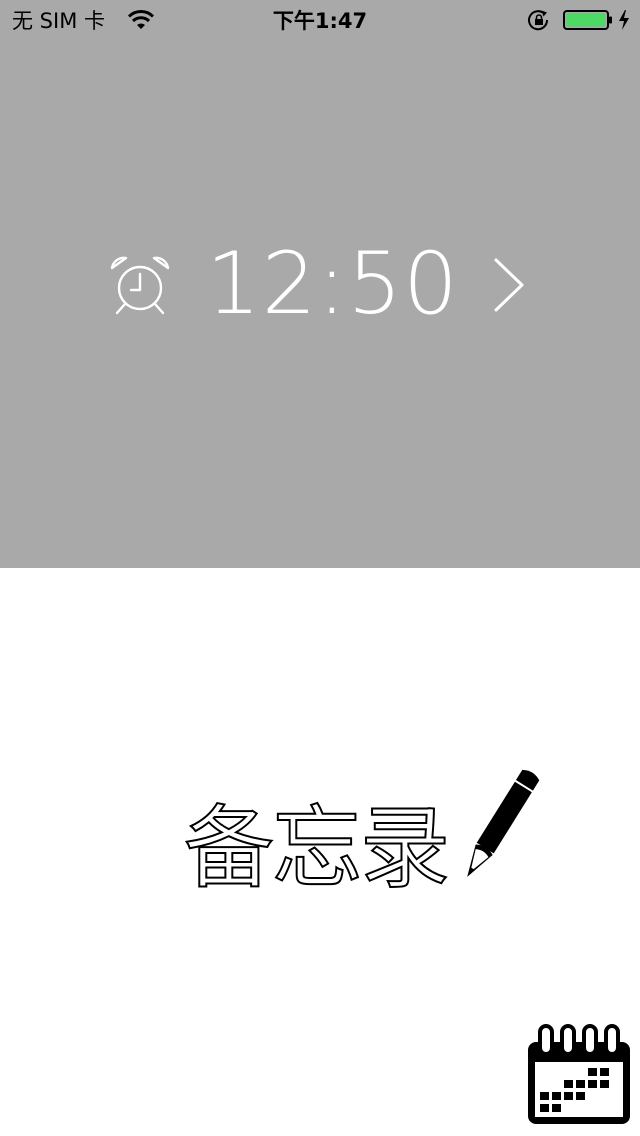  Describe the element at coordinates (587, 20) in the screenshot. I see `battery-icon` at that location.